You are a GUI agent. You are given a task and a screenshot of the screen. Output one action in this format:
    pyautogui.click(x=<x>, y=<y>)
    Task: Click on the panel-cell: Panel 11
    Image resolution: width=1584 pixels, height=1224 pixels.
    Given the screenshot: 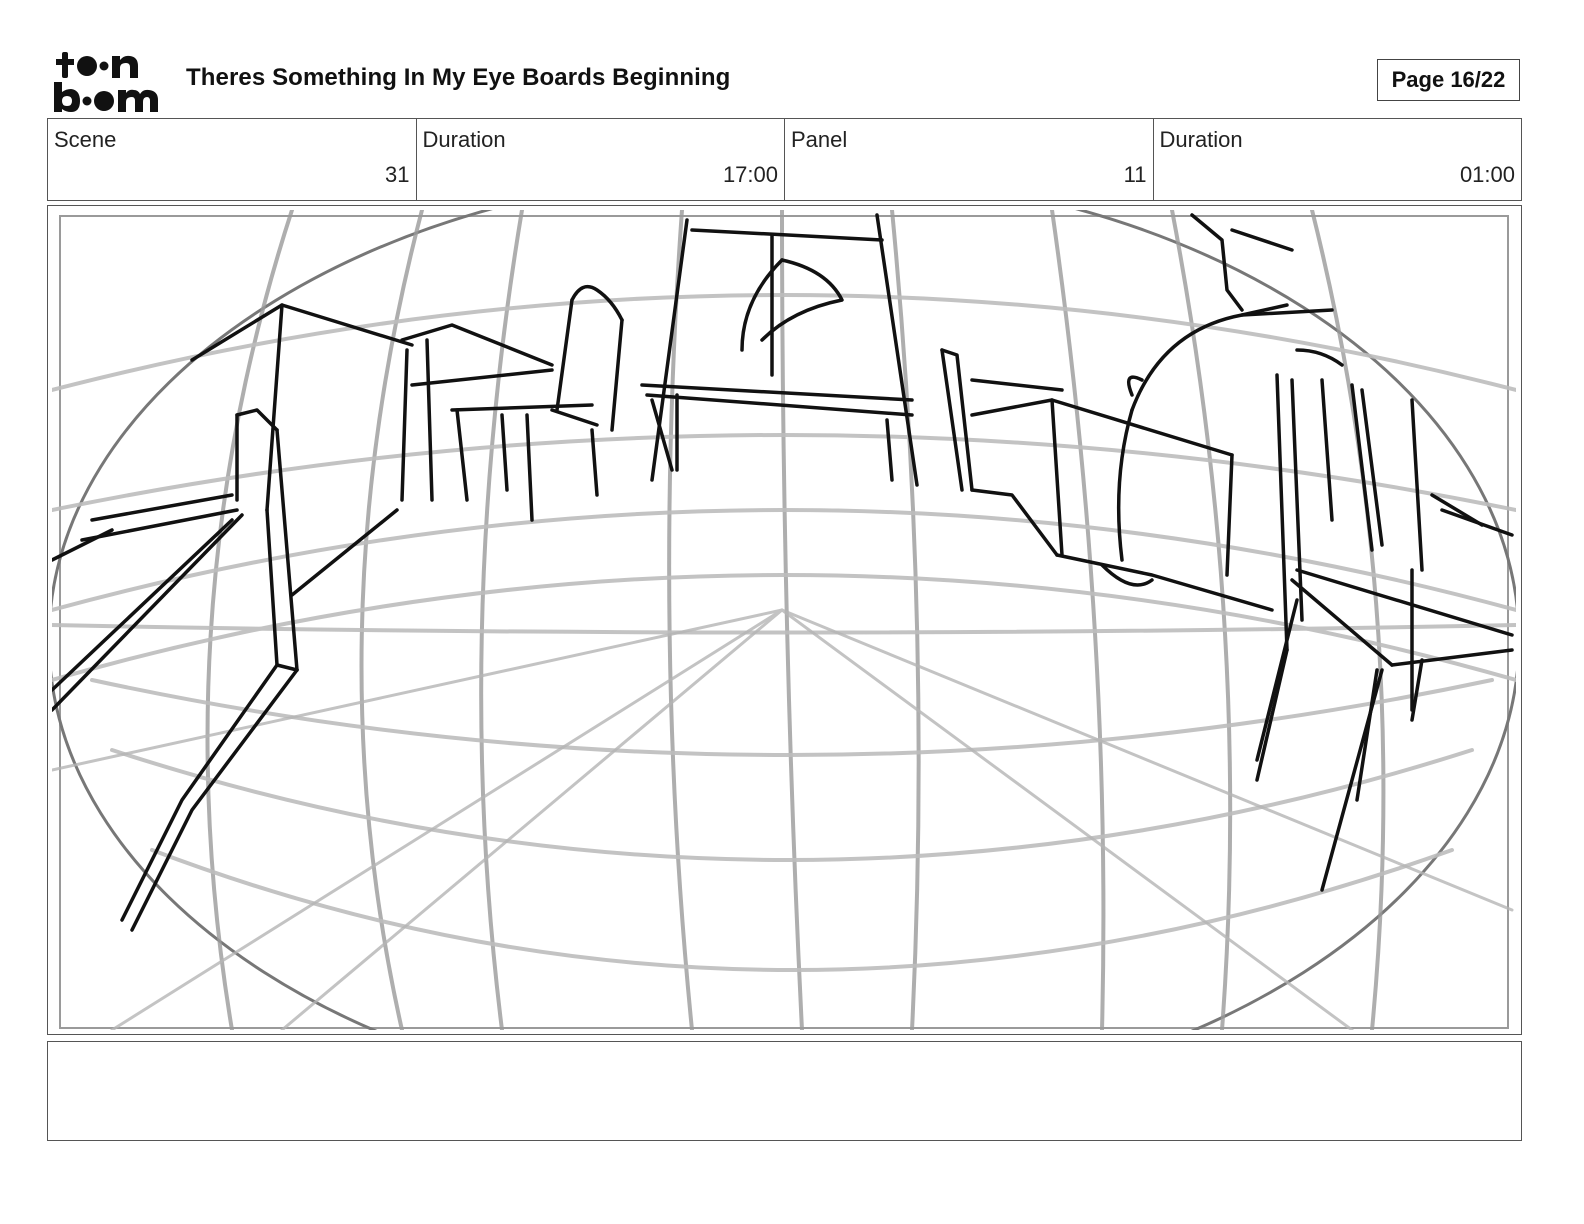 What is the action you would take?
    pyautogui.click(x=969, y=159)
    